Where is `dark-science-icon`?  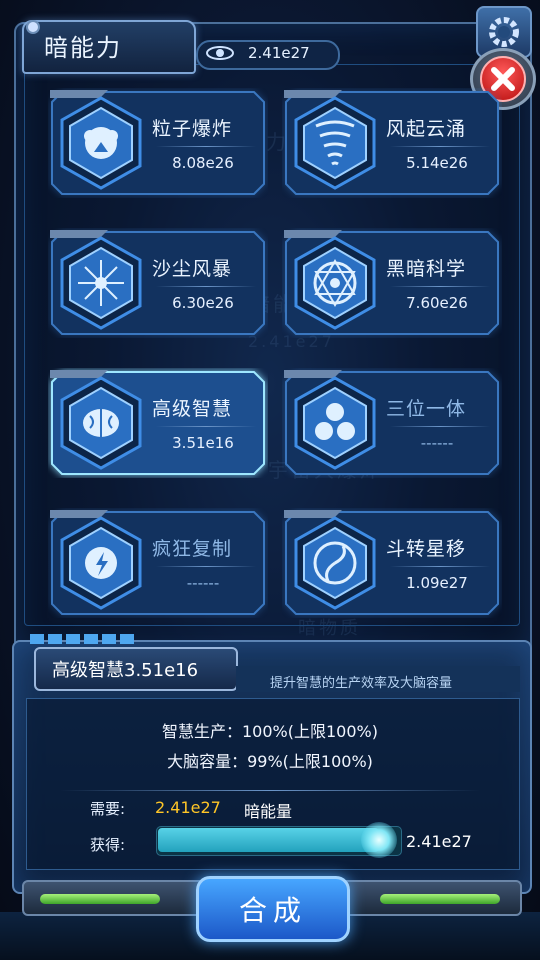 dark-science-icon is located at coordinates (335, 283).